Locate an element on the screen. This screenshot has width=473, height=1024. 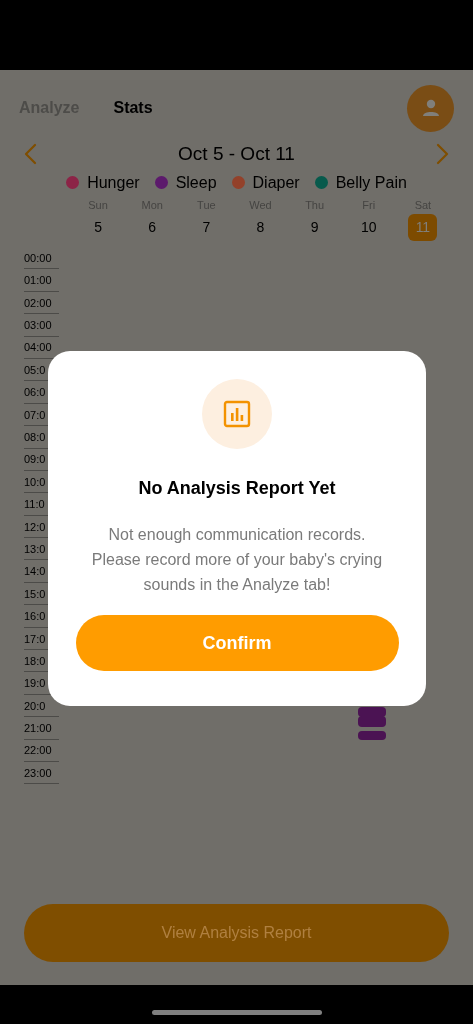
legend-label: Hunger is located at coordinates (113, 182).